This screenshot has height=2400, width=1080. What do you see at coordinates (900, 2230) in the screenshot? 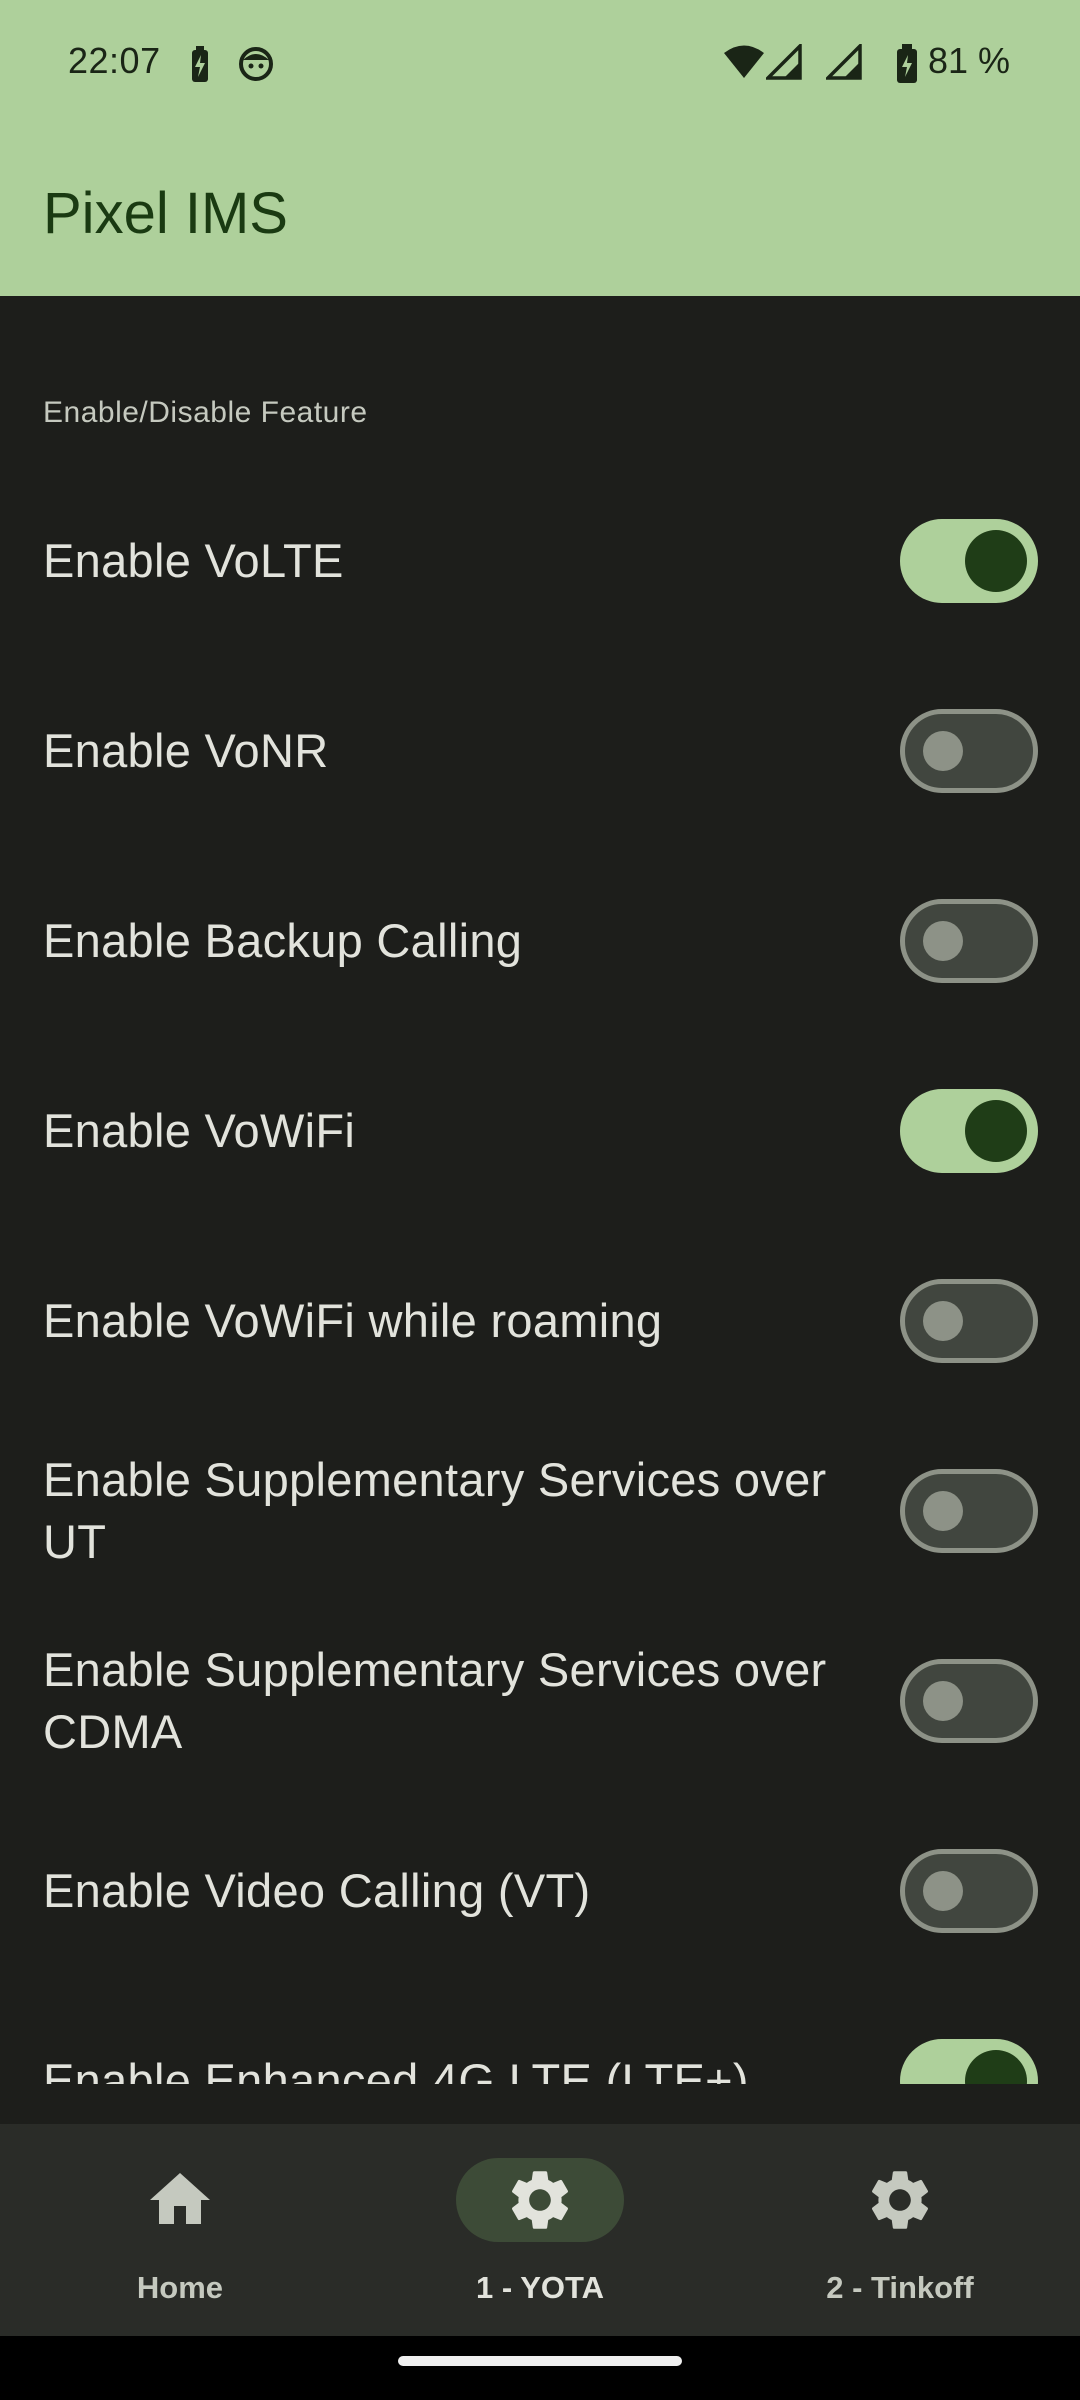
I see `nav-item-tinkoff: 2 - Tinkoff` at bounding box center [900, 2230].